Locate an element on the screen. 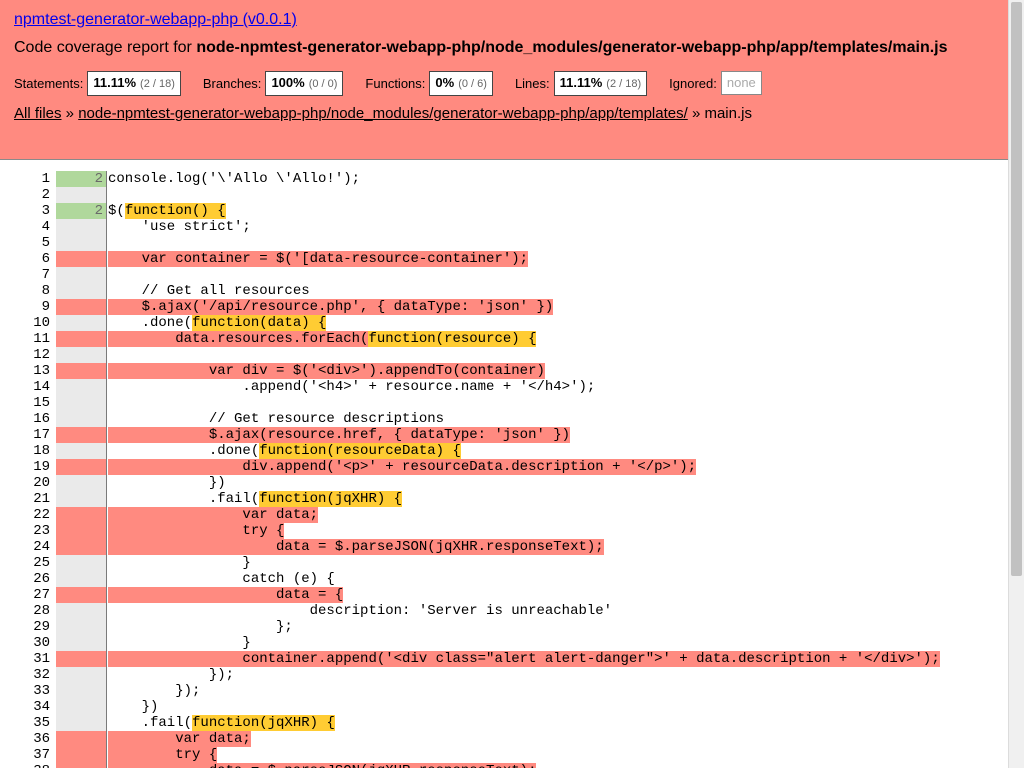 Image resolution: width=1024 pixels, height=768 pixels. line-number: 29 is located at coordinates (25, 627).